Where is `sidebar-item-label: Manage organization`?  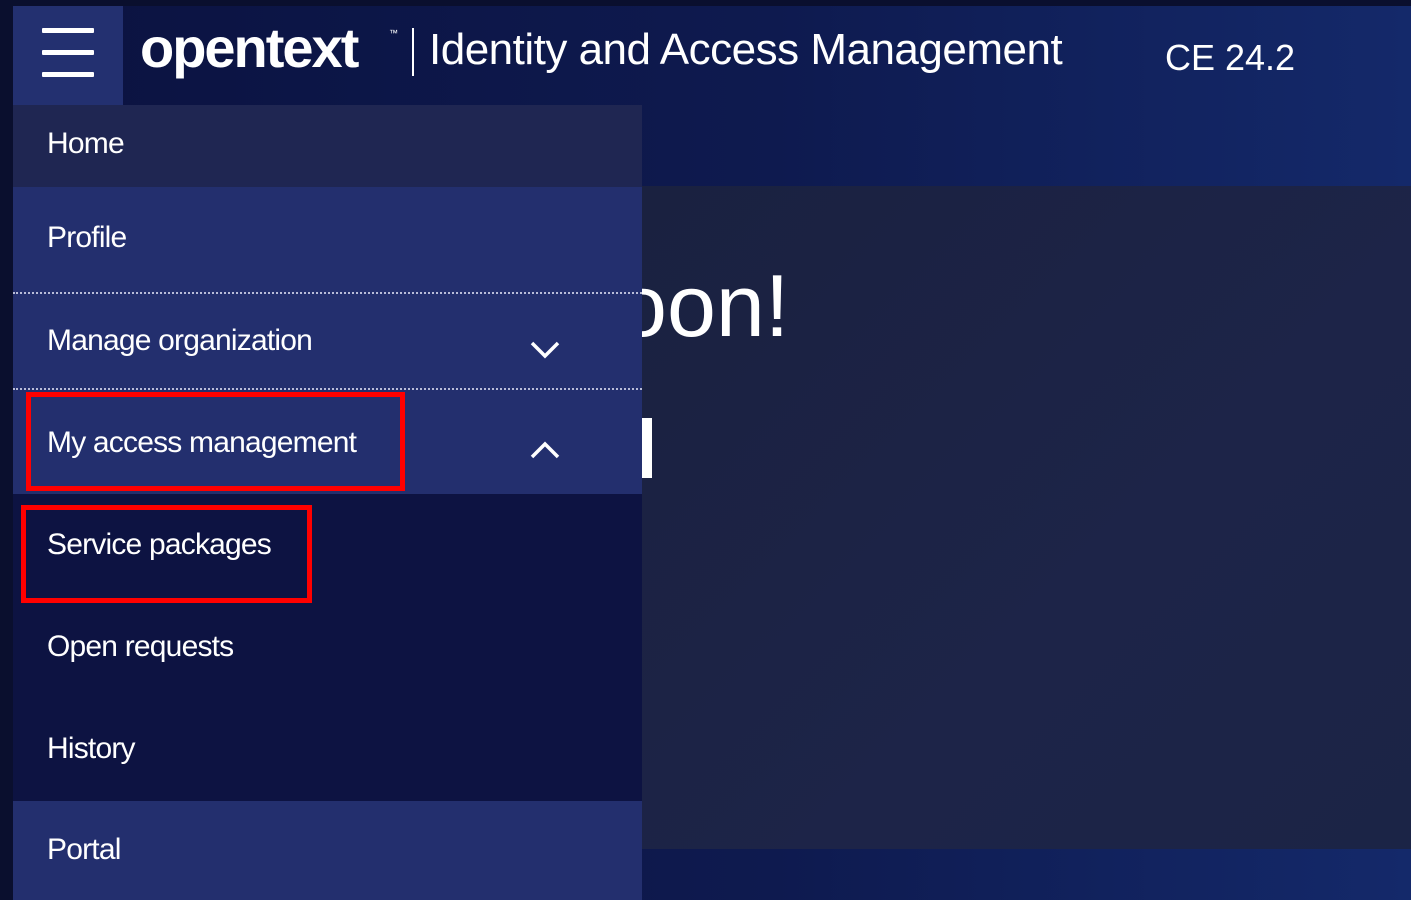
sidebar-item-label: Manage organization is located at coordinates (180, 340).